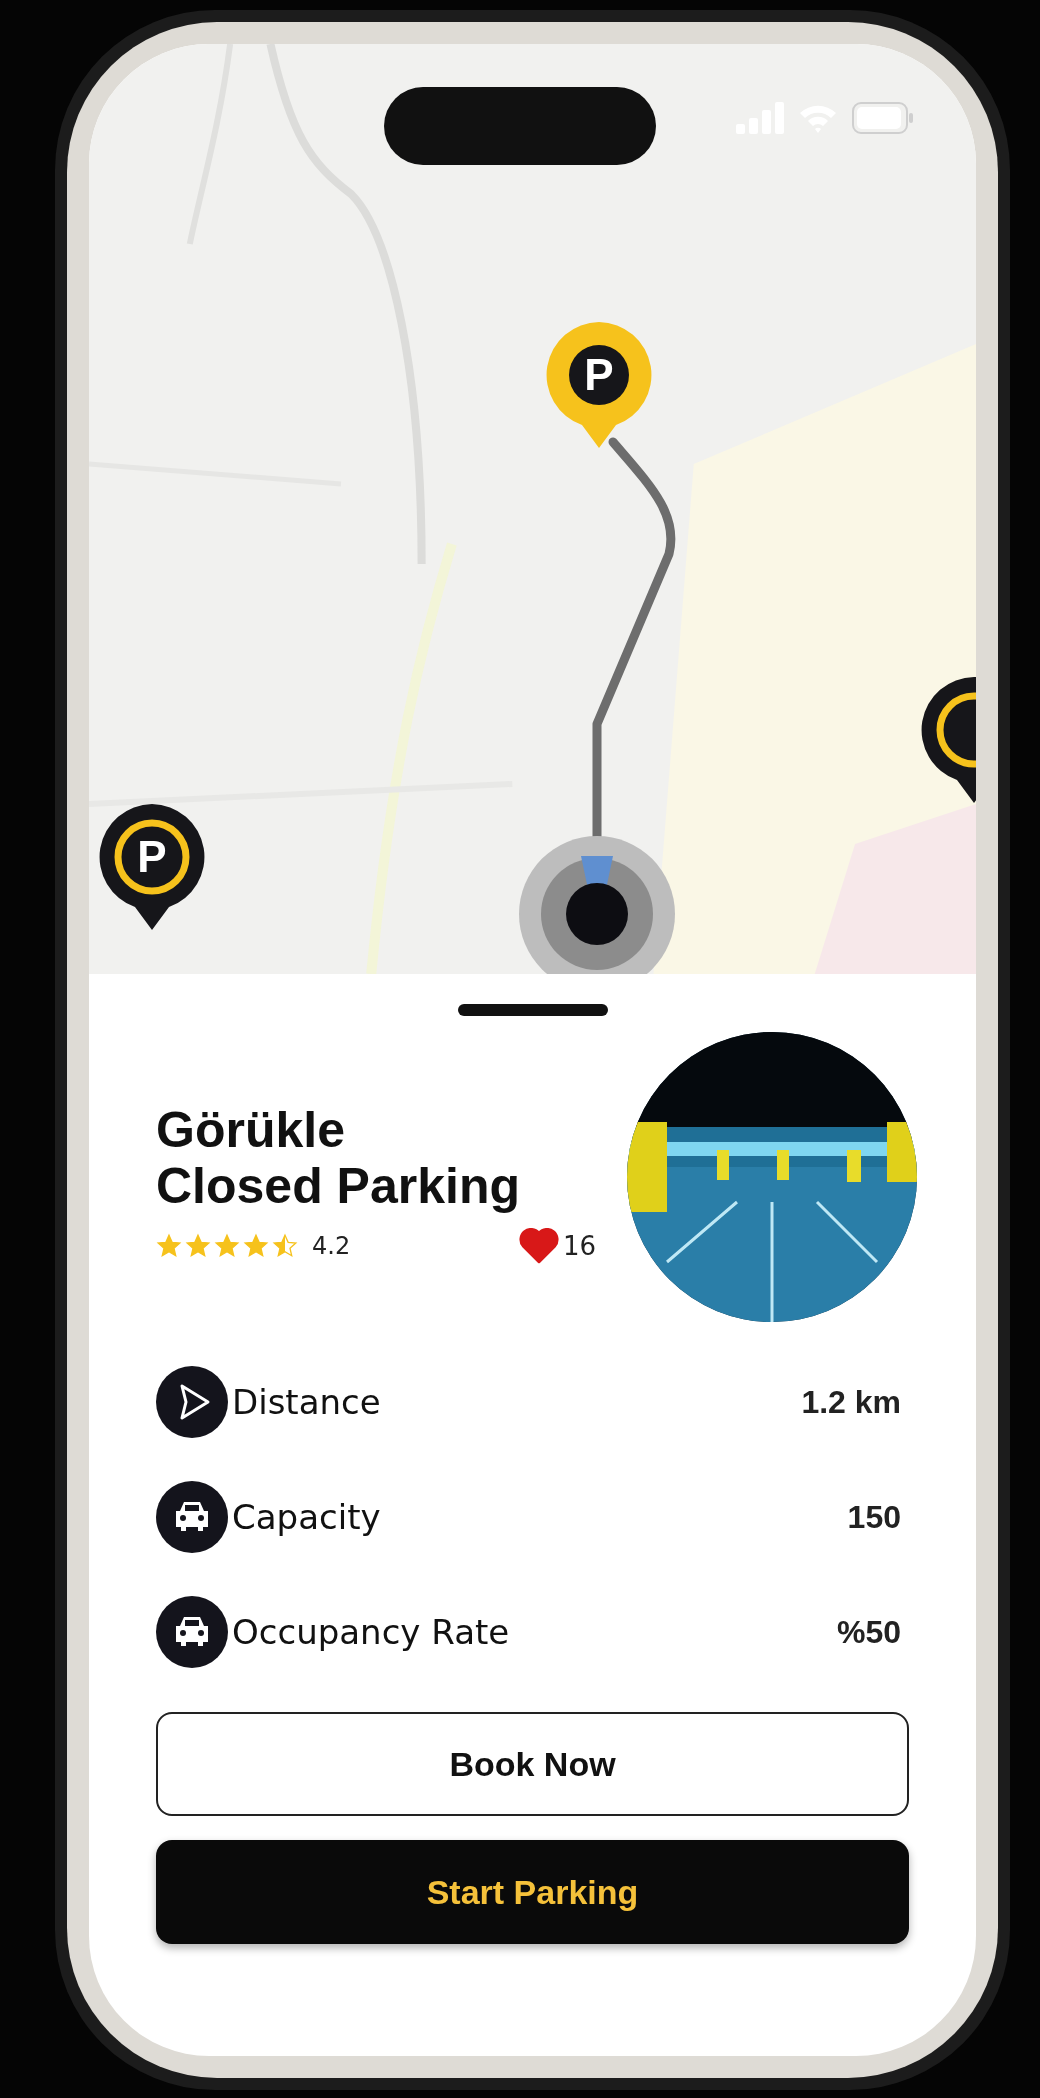  I want to click on detail-label: Occupancy Rate, so click(371, 1632).